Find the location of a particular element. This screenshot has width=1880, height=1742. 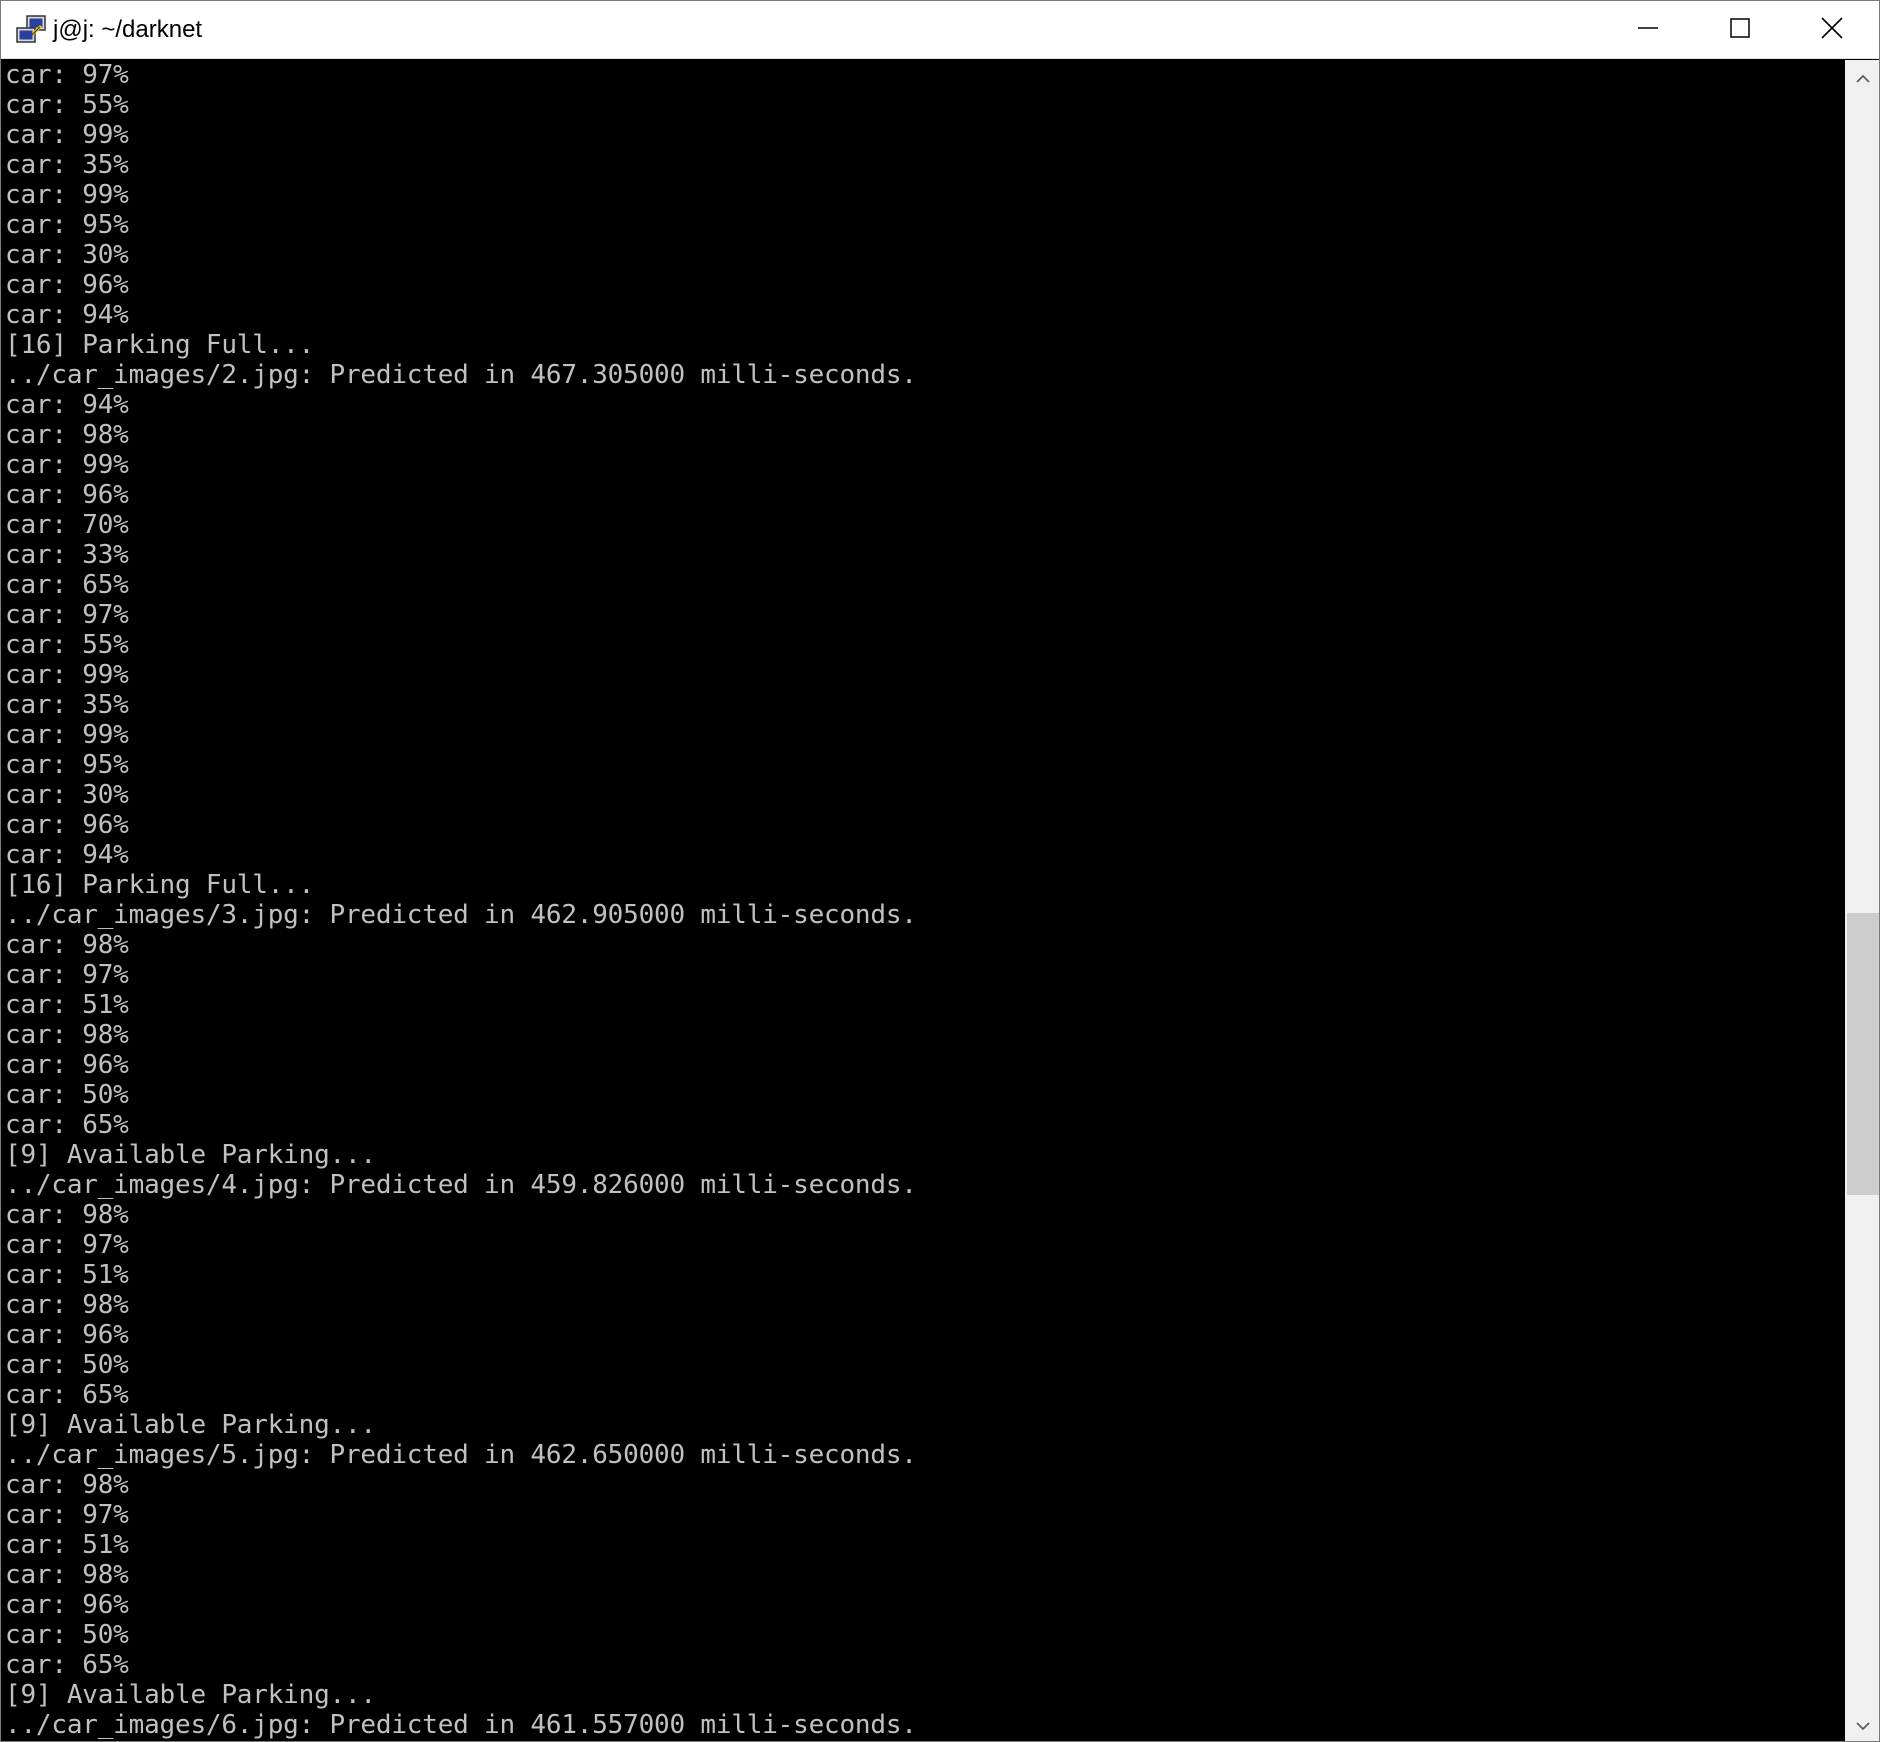

scroll-down-button is located at coordinates (1862, 1724).